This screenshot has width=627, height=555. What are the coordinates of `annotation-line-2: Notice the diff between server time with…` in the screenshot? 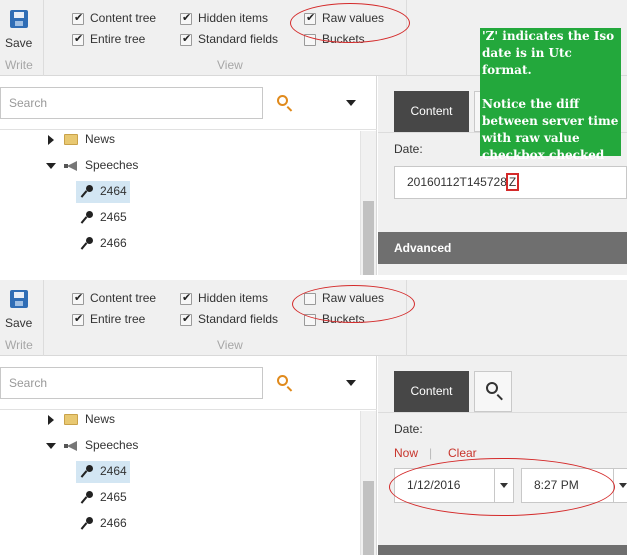 It's located at (550, 129).